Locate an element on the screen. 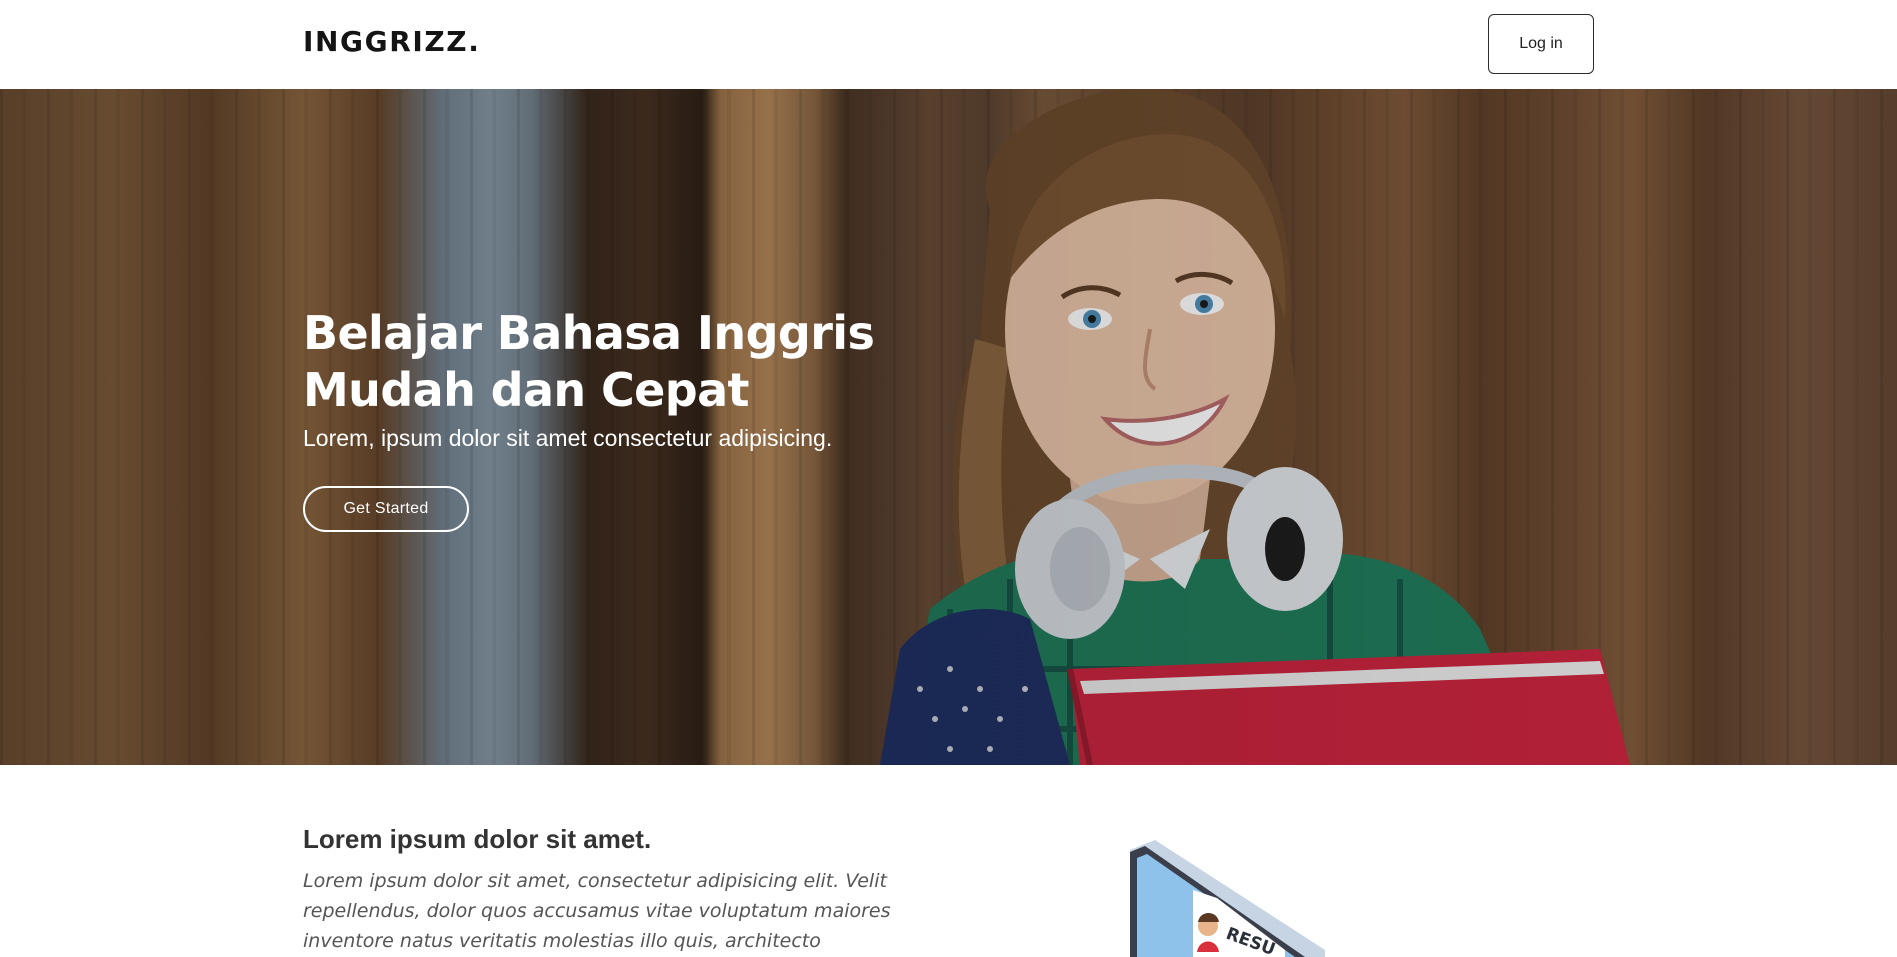 This screenshot has width=1897, height=957. brand-logo: INGGRIZZ. is located at coordinates (391, 41).